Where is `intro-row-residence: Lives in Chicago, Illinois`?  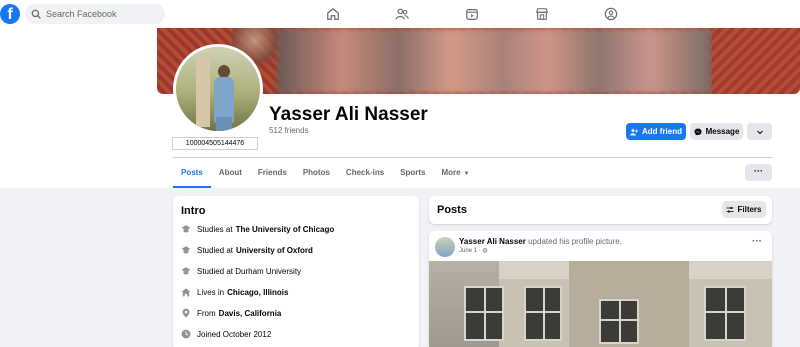
intro-row-residence: Lives in Chicago, Illinois is located at coordinates (234, 292).